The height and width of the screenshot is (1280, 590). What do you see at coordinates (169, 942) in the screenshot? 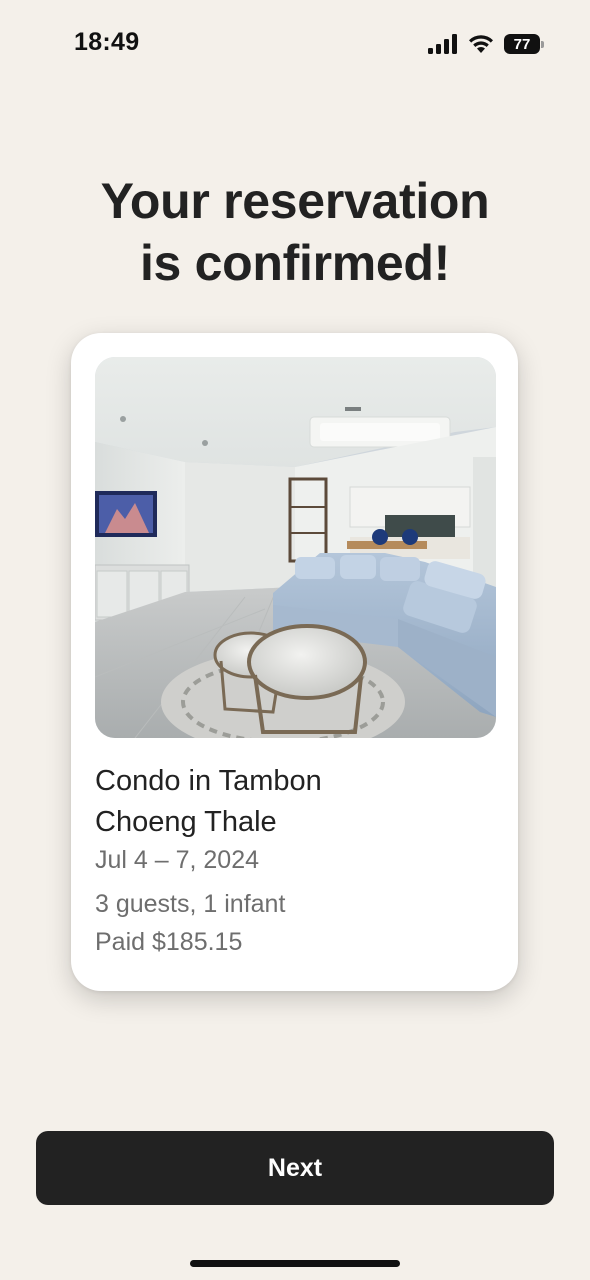
I see `listing-paid-amount: Paid $185.15` at bounding box center [169, 942].